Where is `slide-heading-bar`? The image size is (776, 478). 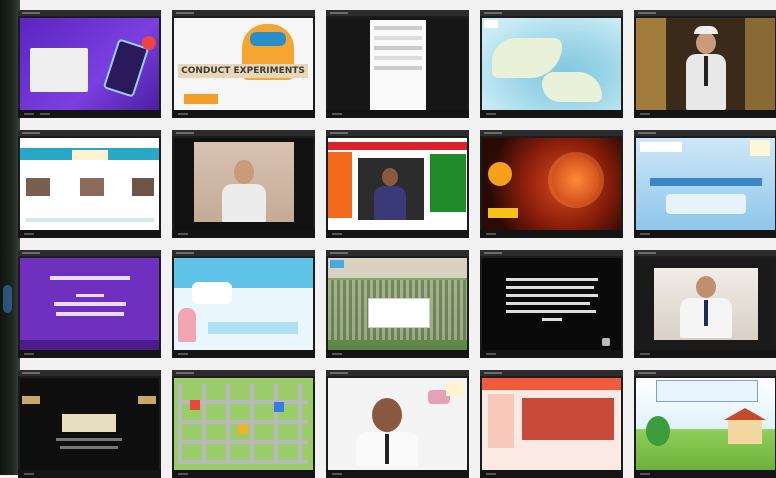 slide-heading-bar is located at coordinates (706, 182).